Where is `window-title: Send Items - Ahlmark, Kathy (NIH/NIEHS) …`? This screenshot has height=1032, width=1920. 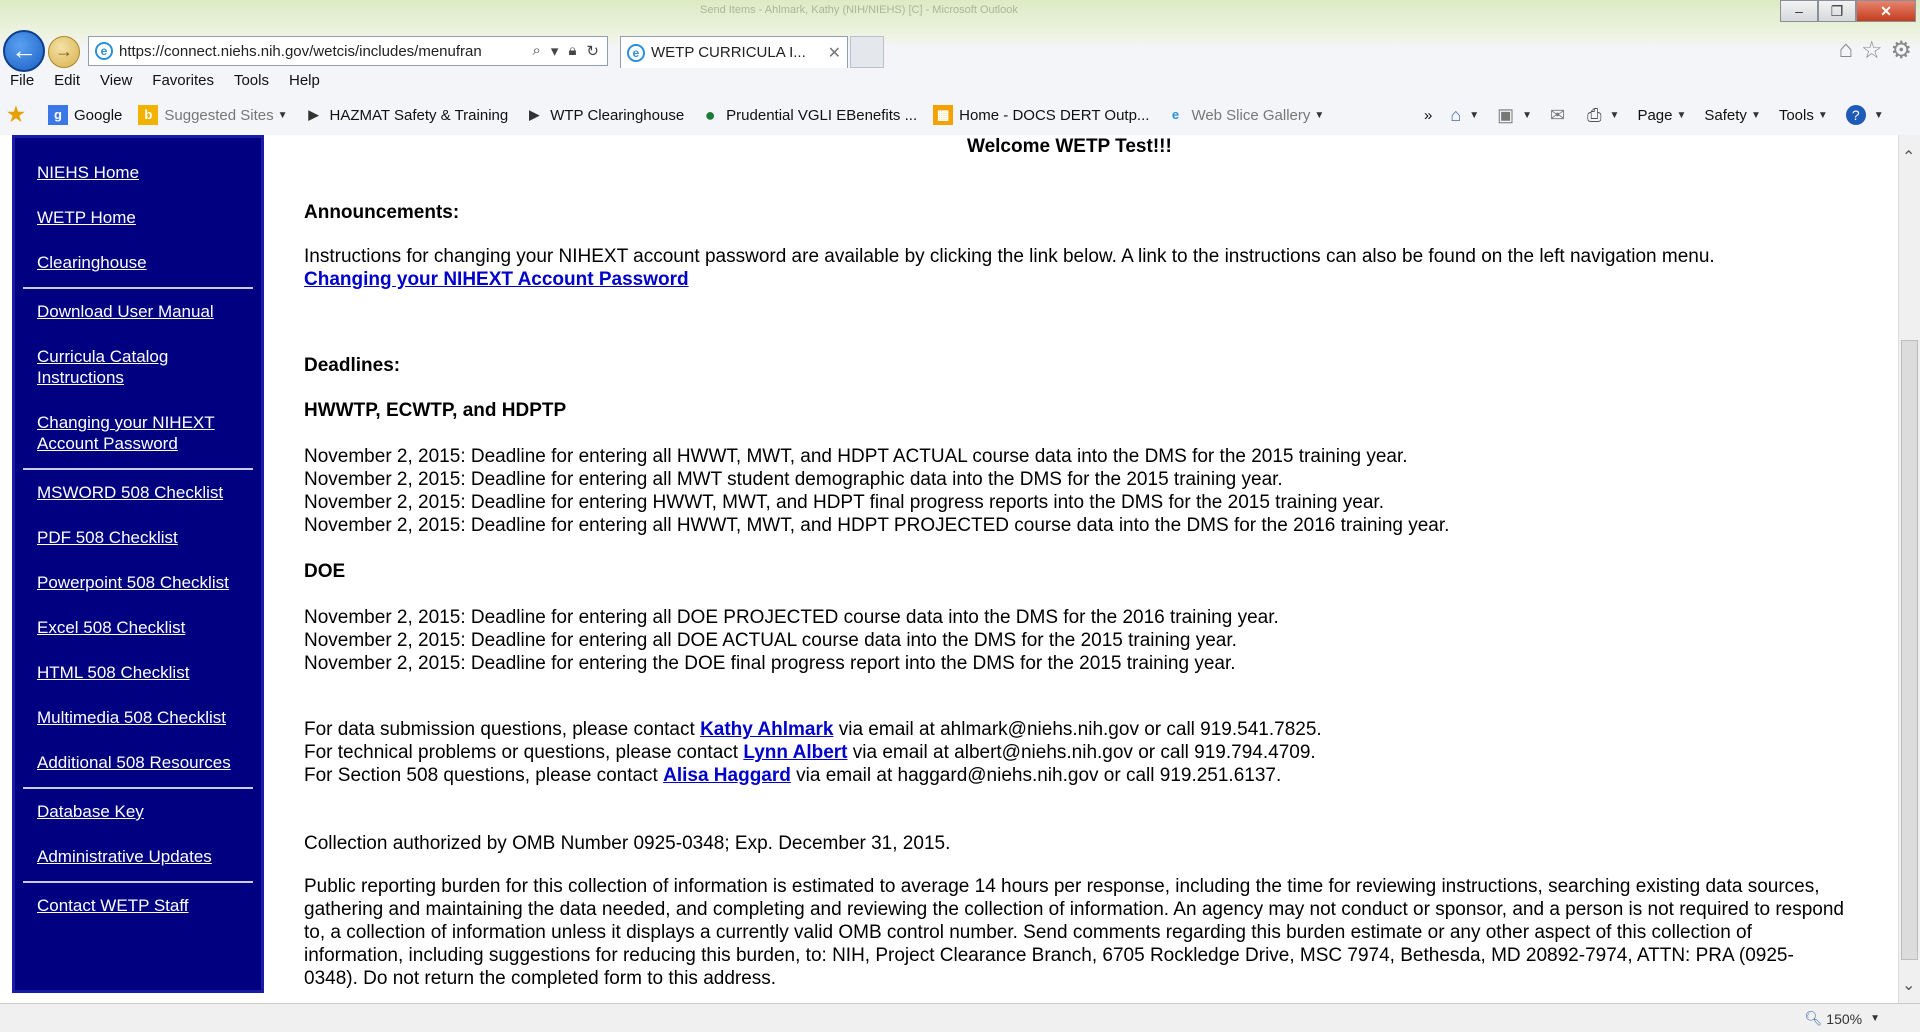
window-title: Send Items - Ahlmark, Kathy (NIH/NIEHS) … is located at coordinates (859, 10).